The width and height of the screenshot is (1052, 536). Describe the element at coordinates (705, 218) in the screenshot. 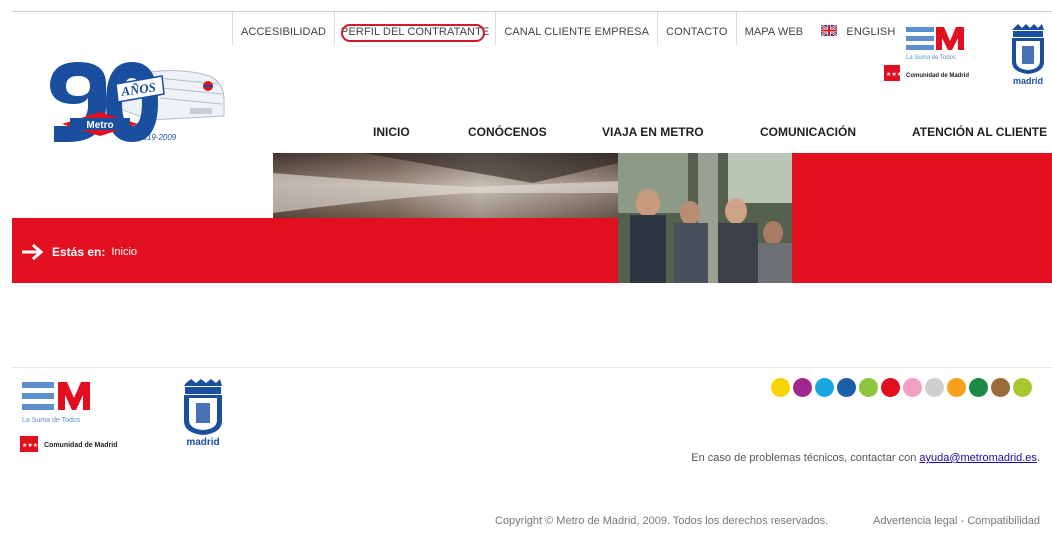

I see `passengers-photo` at that location.